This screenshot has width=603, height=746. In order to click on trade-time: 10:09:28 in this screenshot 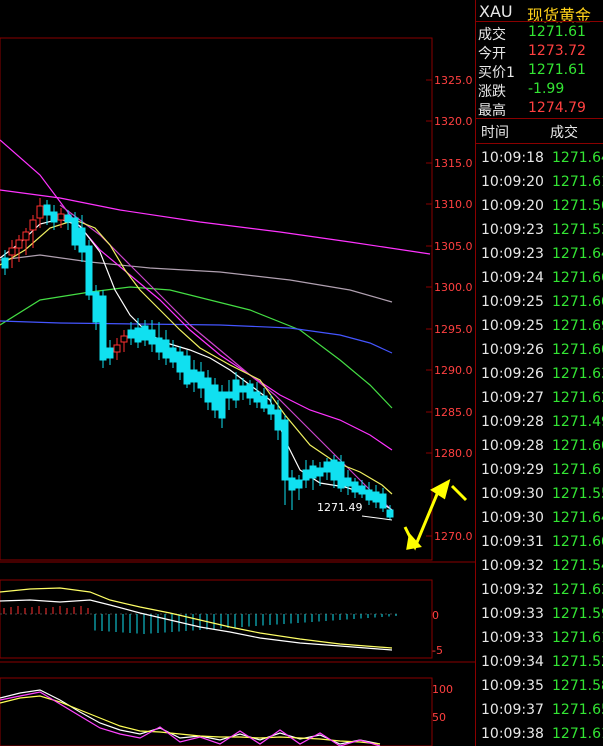, I will do `click(512, 422)`.